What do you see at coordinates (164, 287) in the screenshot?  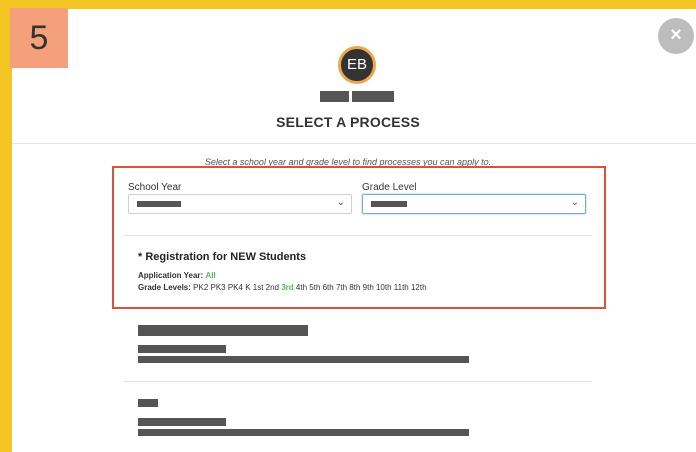 I see `grade-levels-label: Grade Levels:` at bounding box center [164, 287].